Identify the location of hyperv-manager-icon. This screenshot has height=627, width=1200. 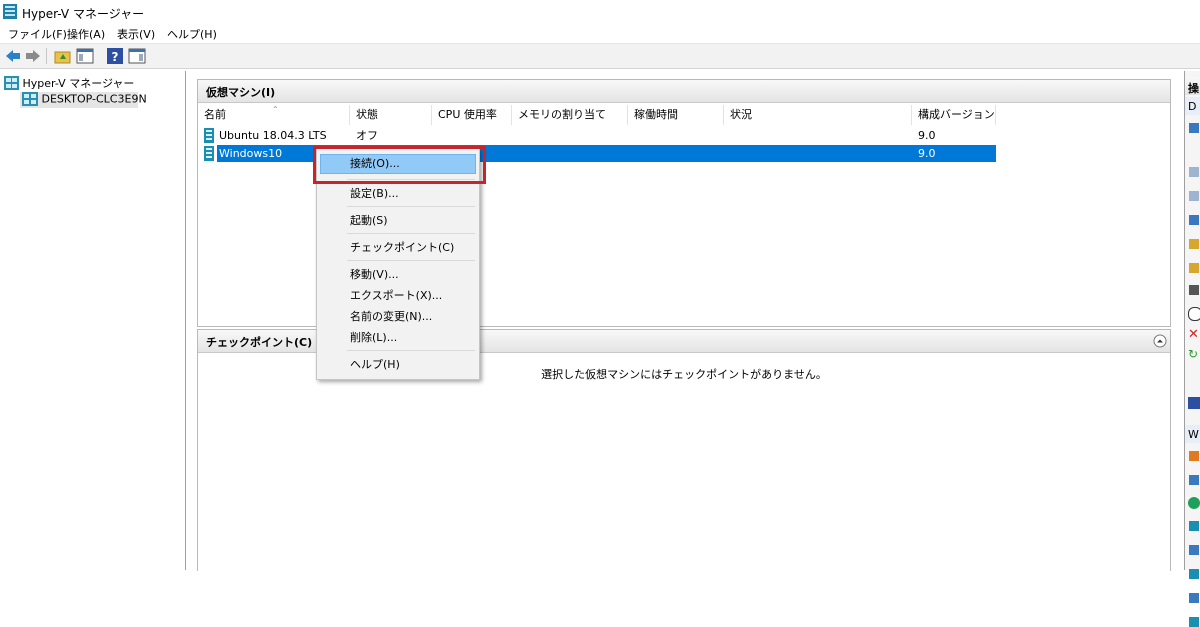
(11, 83).